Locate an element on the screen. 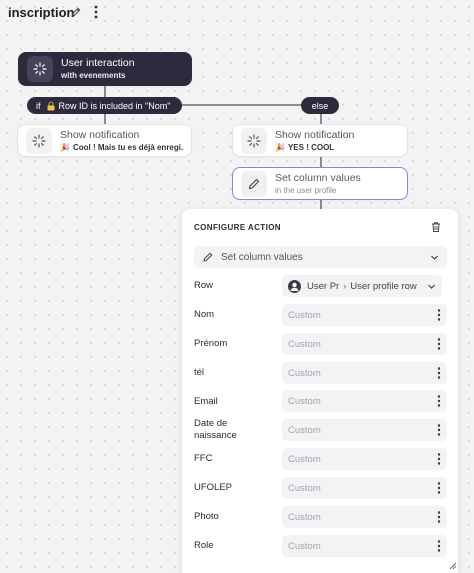  chevron-right-icon: › is located at coordinates (345, 286).